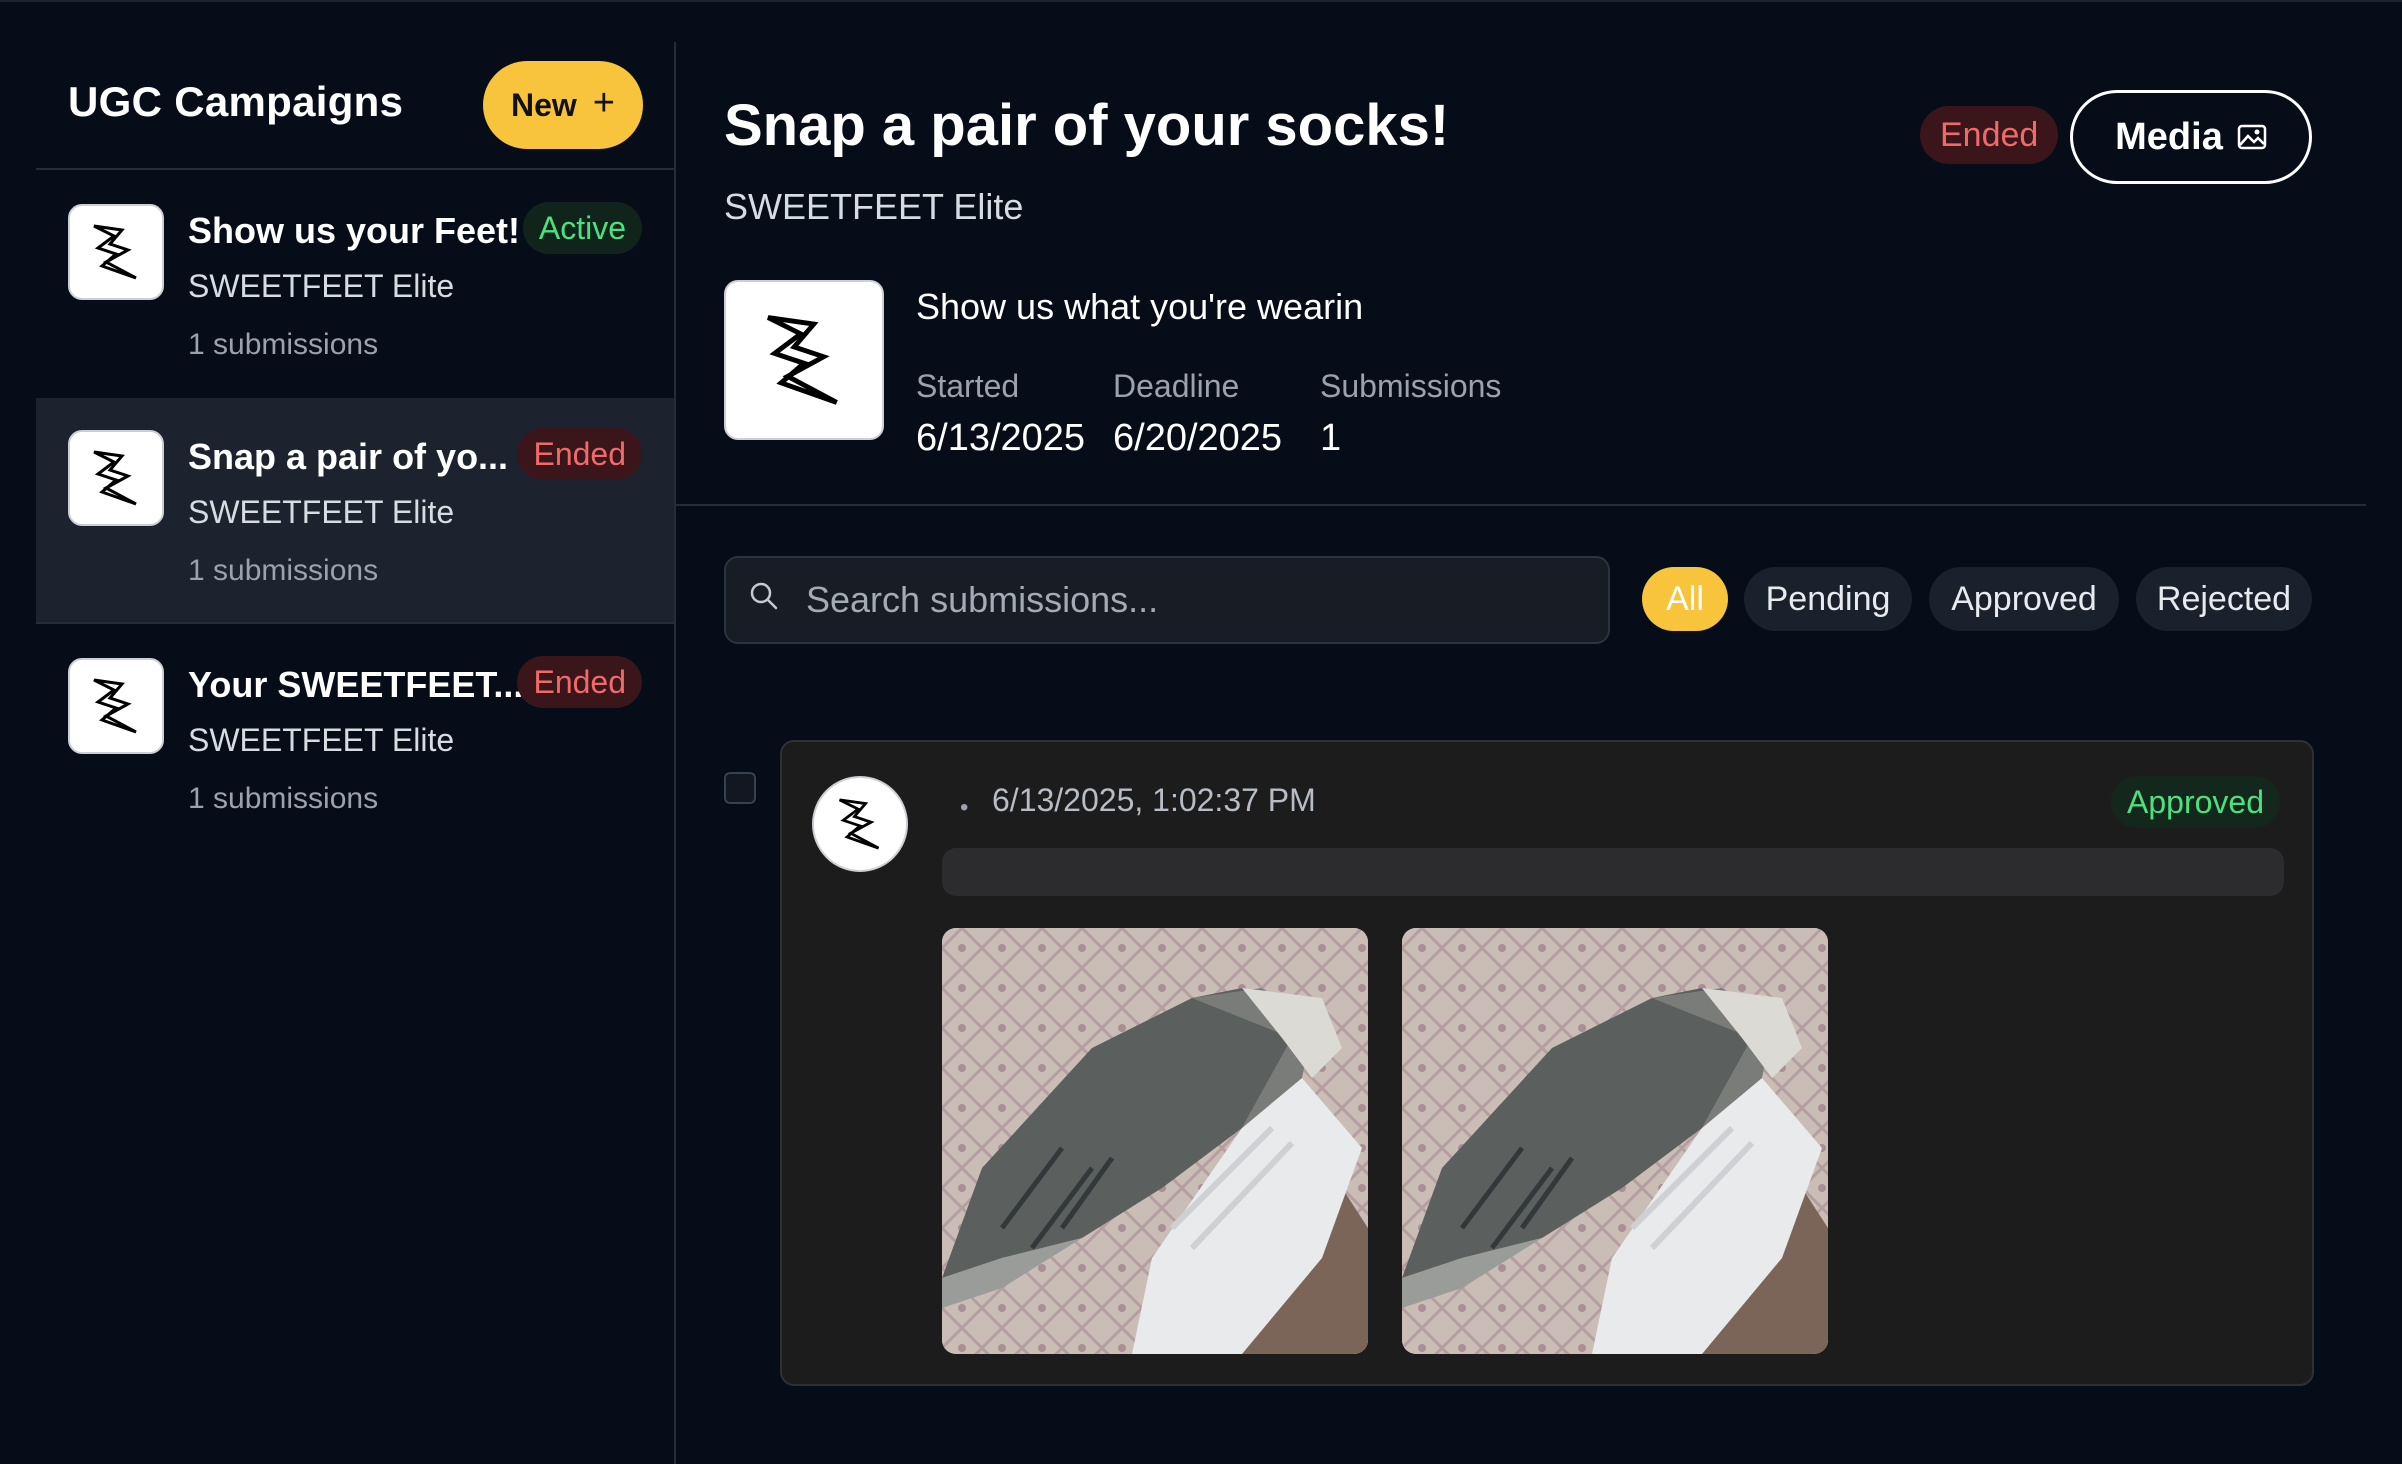 The image size is (2402, 1464). I want to click on avatar, so click(860, 824).